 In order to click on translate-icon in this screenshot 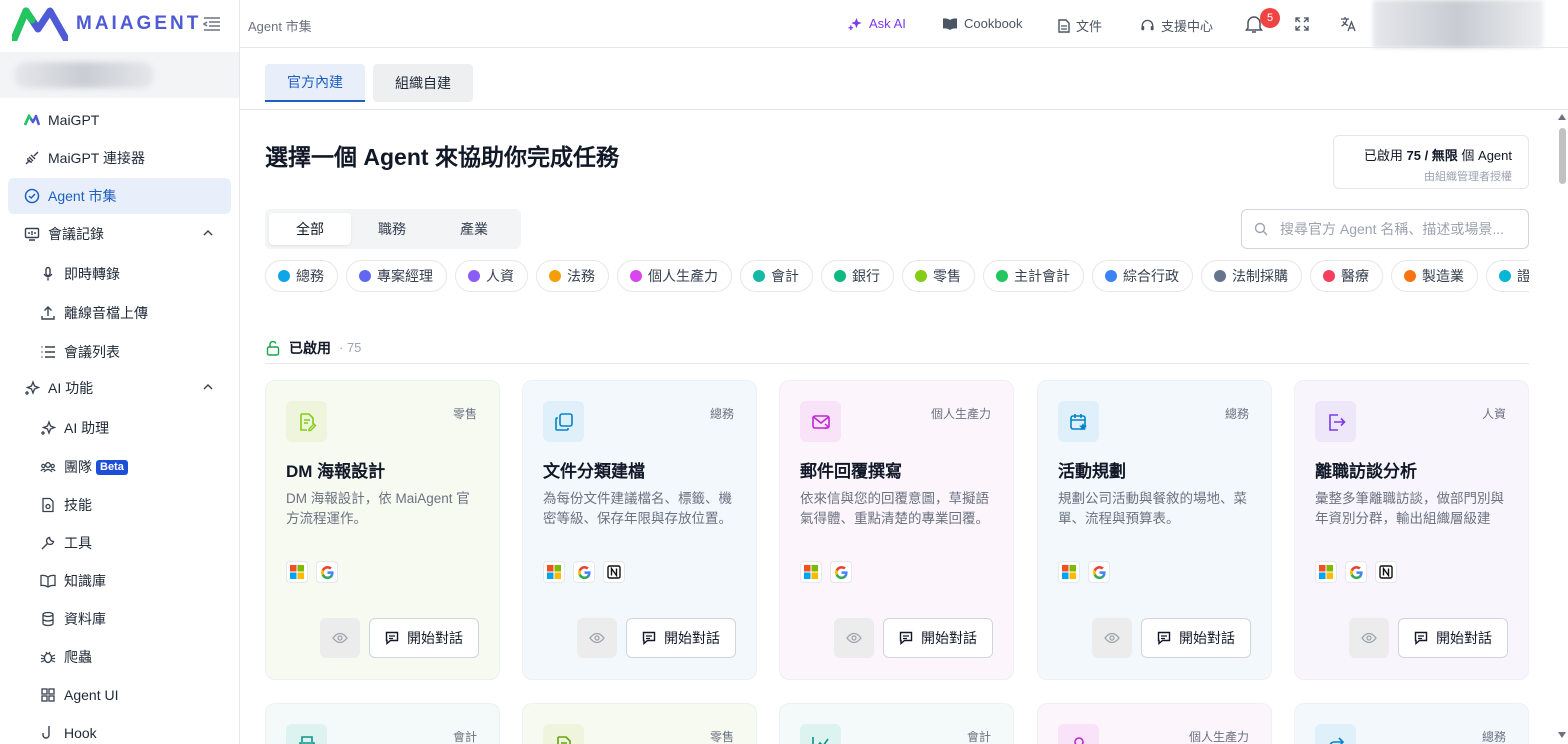, I will do `click(1348, 24)`.